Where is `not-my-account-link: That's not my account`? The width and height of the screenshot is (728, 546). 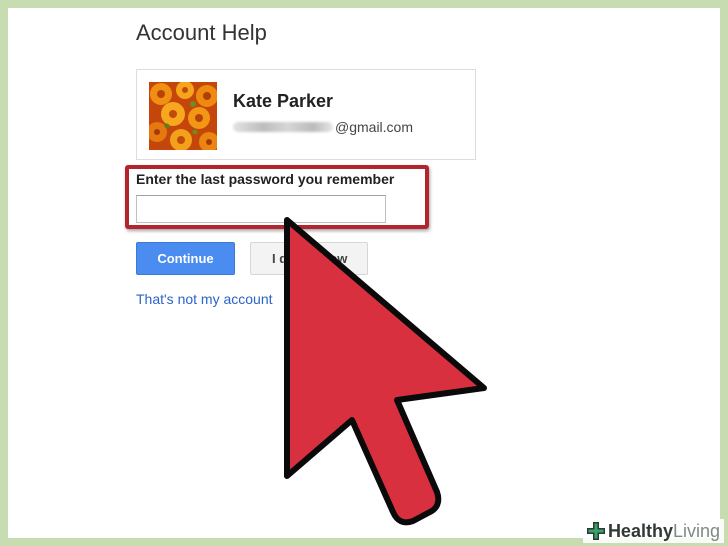 not-my-account-link: That's not my account is located at coordinates (204, 299).